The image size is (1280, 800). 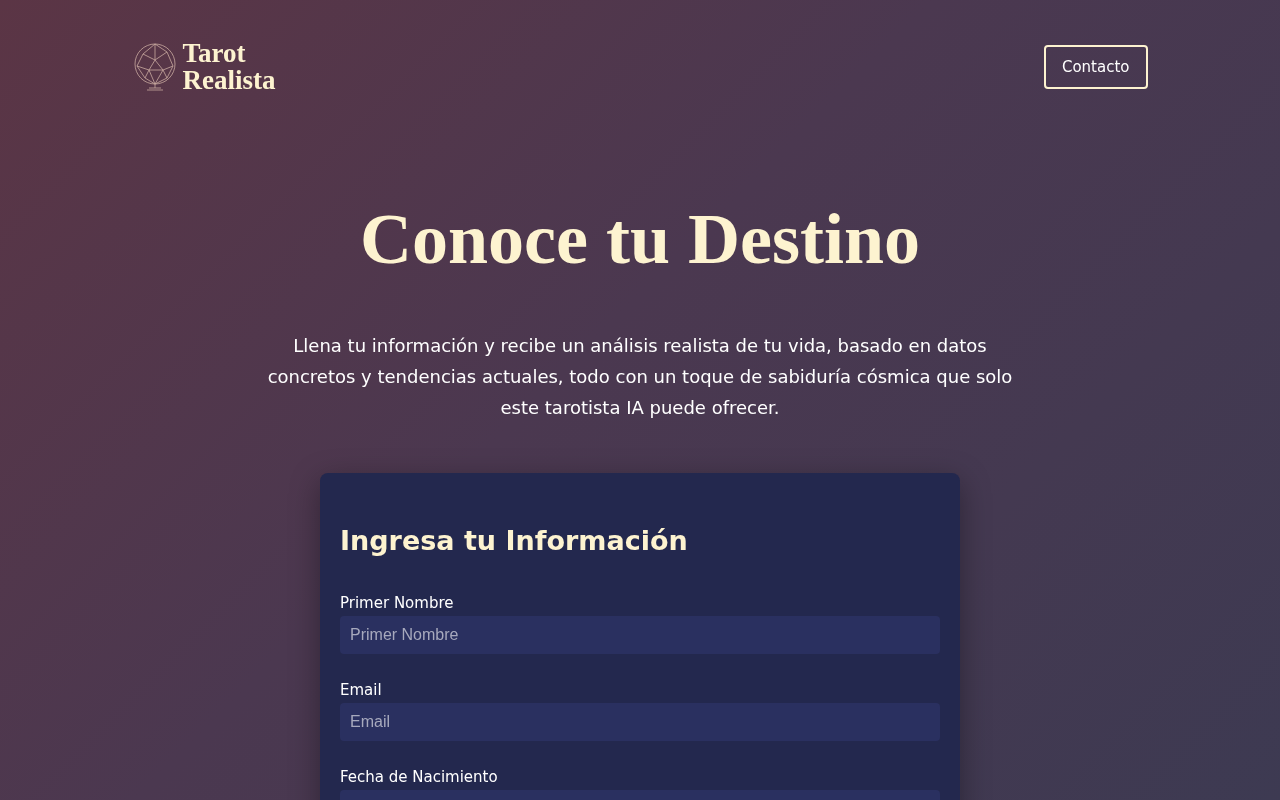 I want to click on wireframe-globe-icon, so click(x=154, y=67).